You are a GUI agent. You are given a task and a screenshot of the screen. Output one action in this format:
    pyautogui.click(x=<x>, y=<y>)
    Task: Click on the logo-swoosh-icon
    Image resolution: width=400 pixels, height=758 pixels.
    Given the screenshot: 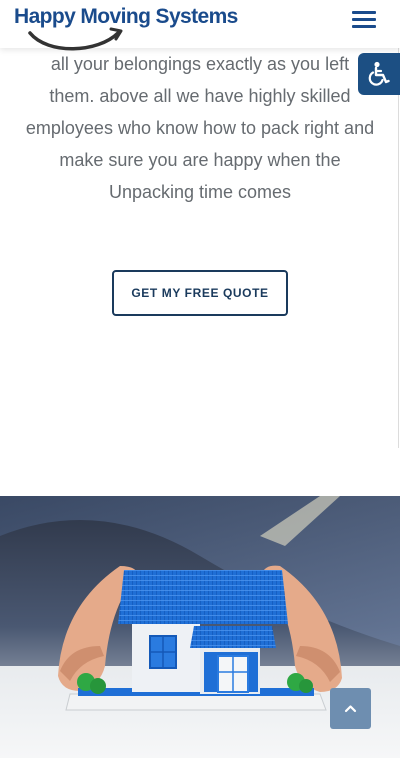 What is the action you would take?
    pyautogui.click(x=75, y=39)
    